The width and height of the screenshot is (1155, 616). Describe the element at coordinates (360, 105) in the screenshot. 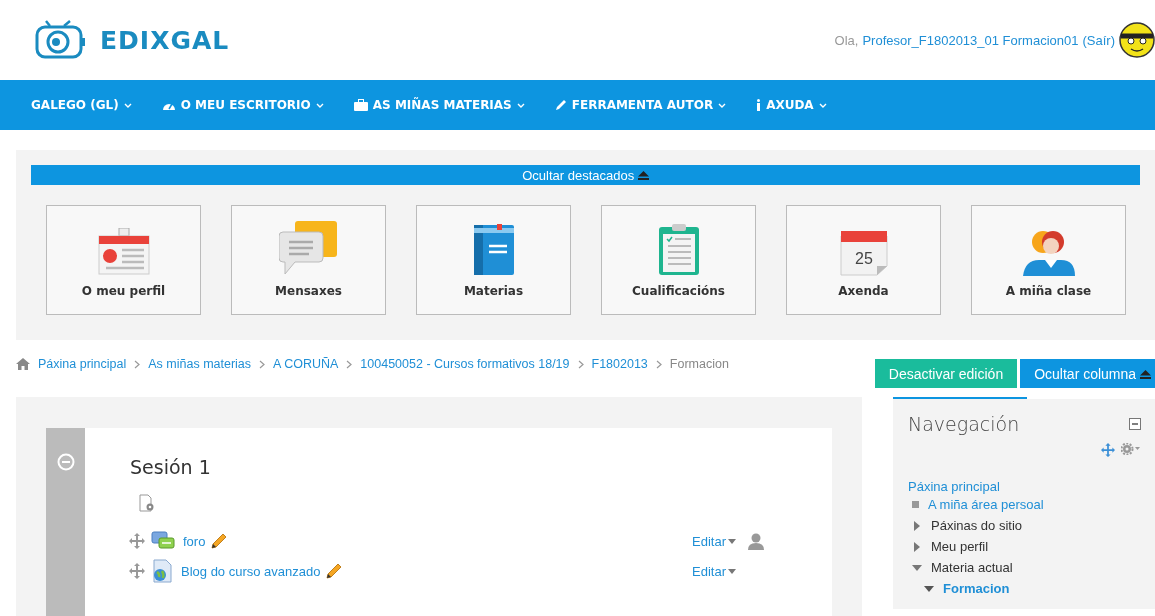

I see `briefcase-icon` at that location.